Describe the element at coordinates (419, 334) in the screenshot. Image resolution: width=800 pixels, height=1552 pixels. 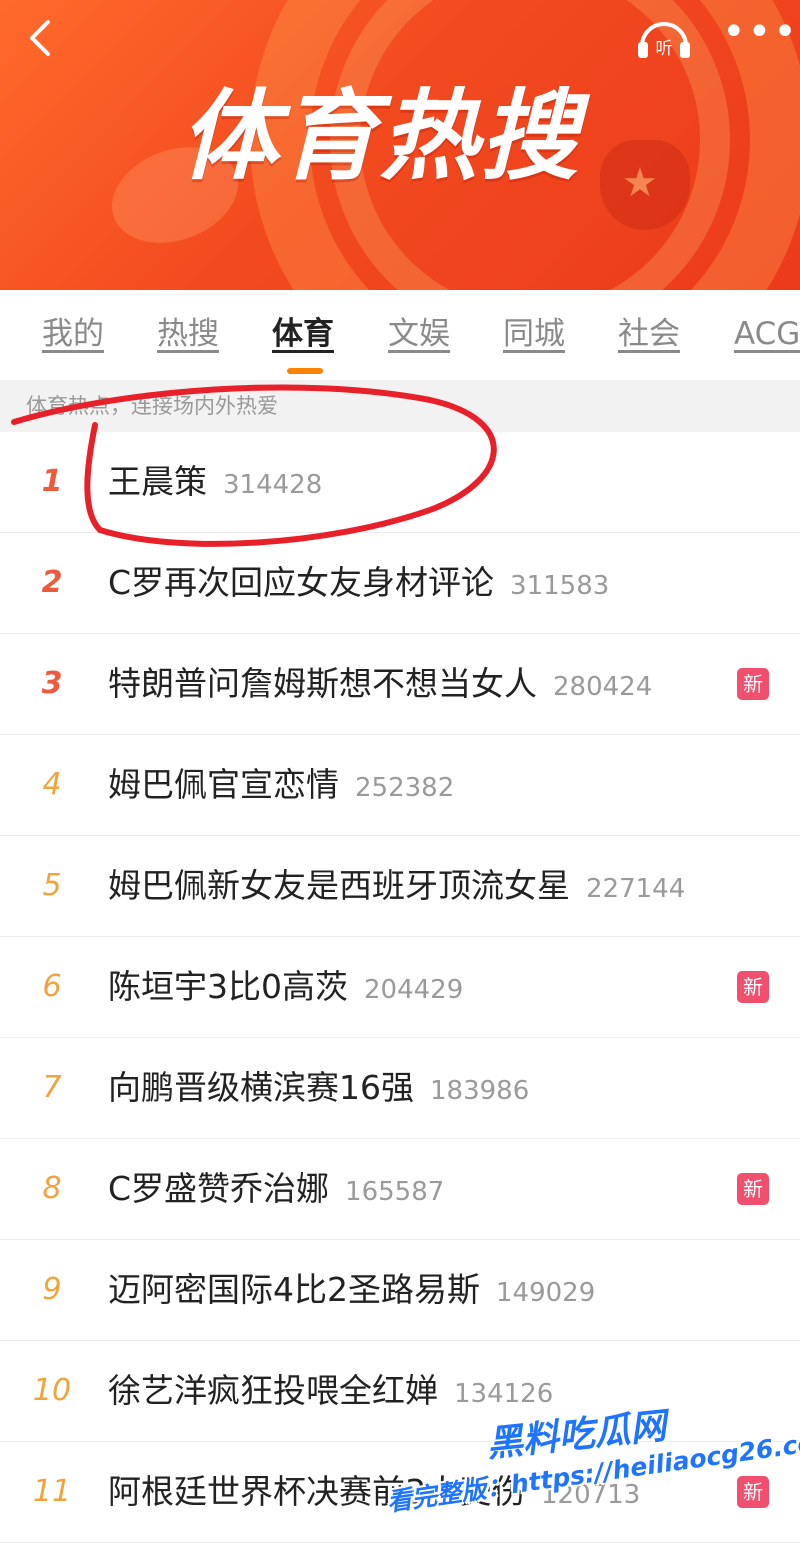
I see `tab-entertainment: 文娱` at that location.